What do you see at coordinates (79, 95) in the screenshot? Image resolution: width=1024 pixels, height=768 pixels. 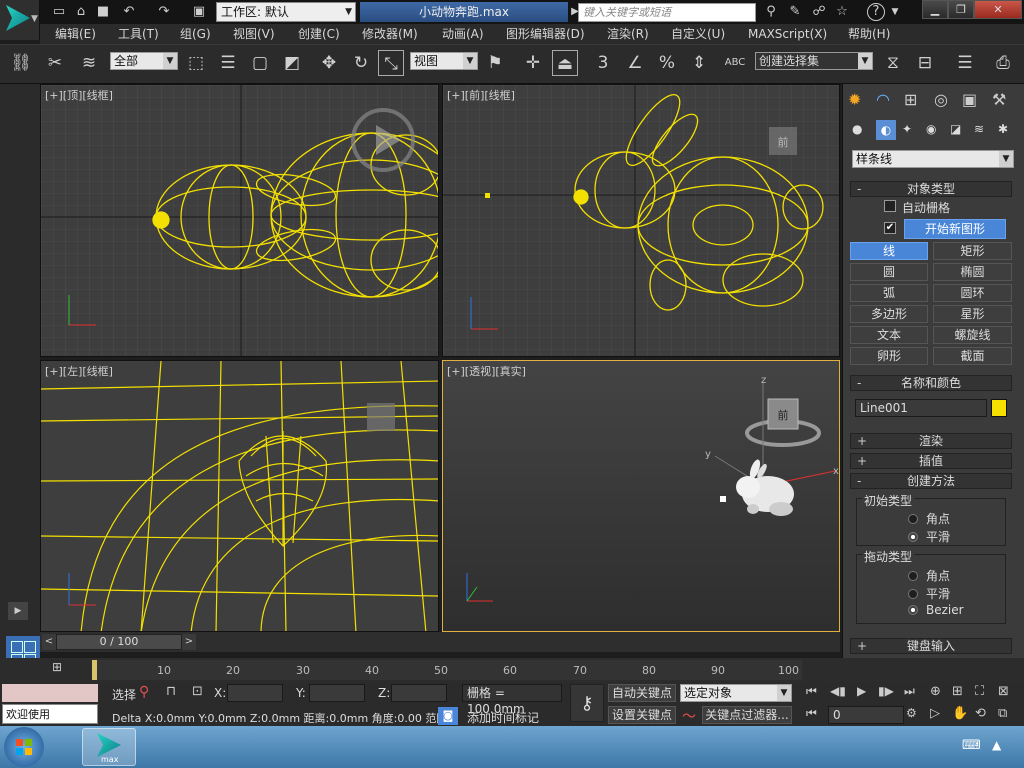 I see `viewport-top-label: [+][顶][线框]` at bounding box center [79, 95].